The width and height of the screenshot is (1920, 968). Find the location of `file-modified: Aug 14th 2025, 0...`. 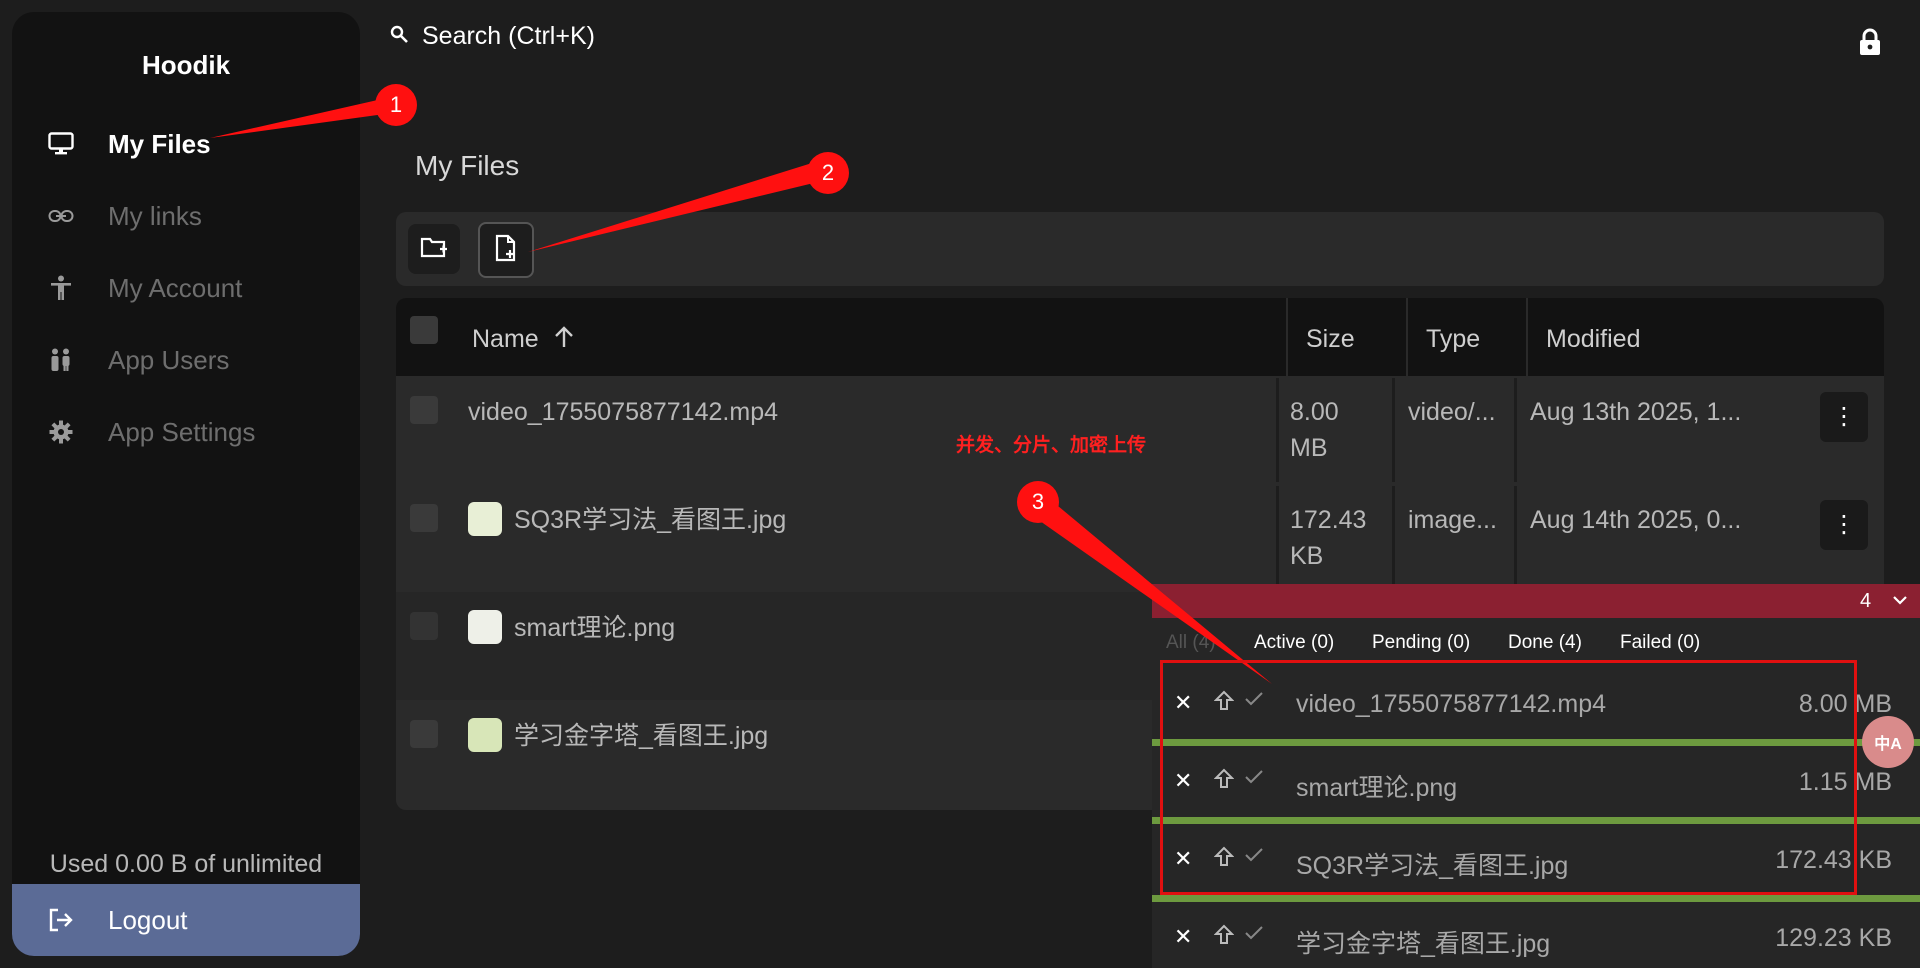

file-modified: Aug 14th 2025, 0... is located at coordinates (1636, 520).